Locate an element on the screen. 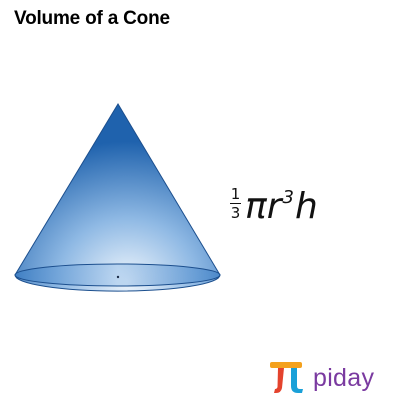 The height and width of the screenshot is (400, 400). cone-volume-formula: 1 3 πr3h is located at coordinates (274, 203).